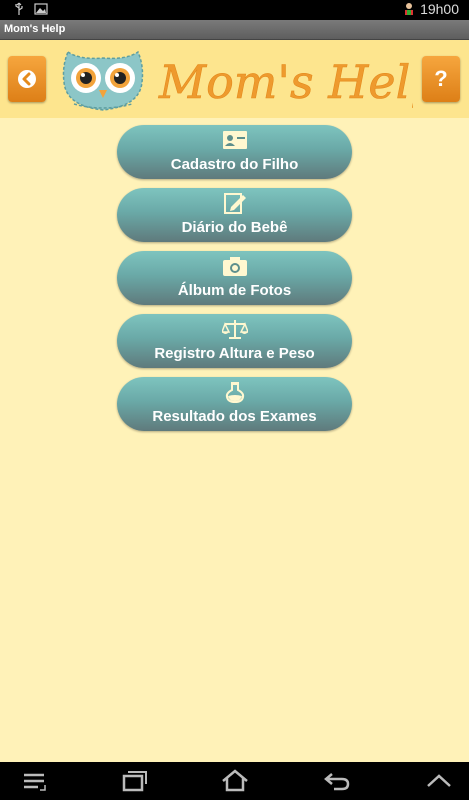 The image size is (469, 800). I want to click on menu-button-exames: Resultado dos Exames, so click(234, 404).